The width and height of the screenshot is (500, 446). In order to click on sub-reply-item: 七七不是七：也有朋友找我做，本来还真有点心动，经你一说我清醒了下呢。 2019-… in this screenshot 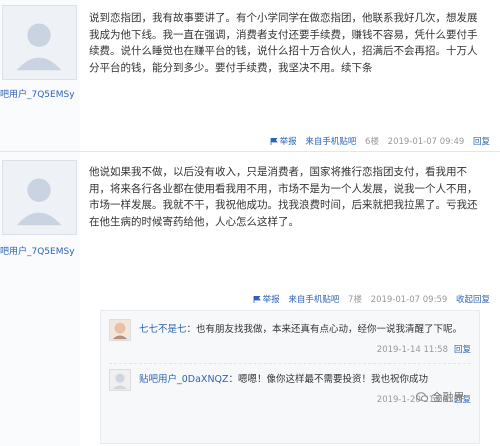, I will do `click(290, 339)`.